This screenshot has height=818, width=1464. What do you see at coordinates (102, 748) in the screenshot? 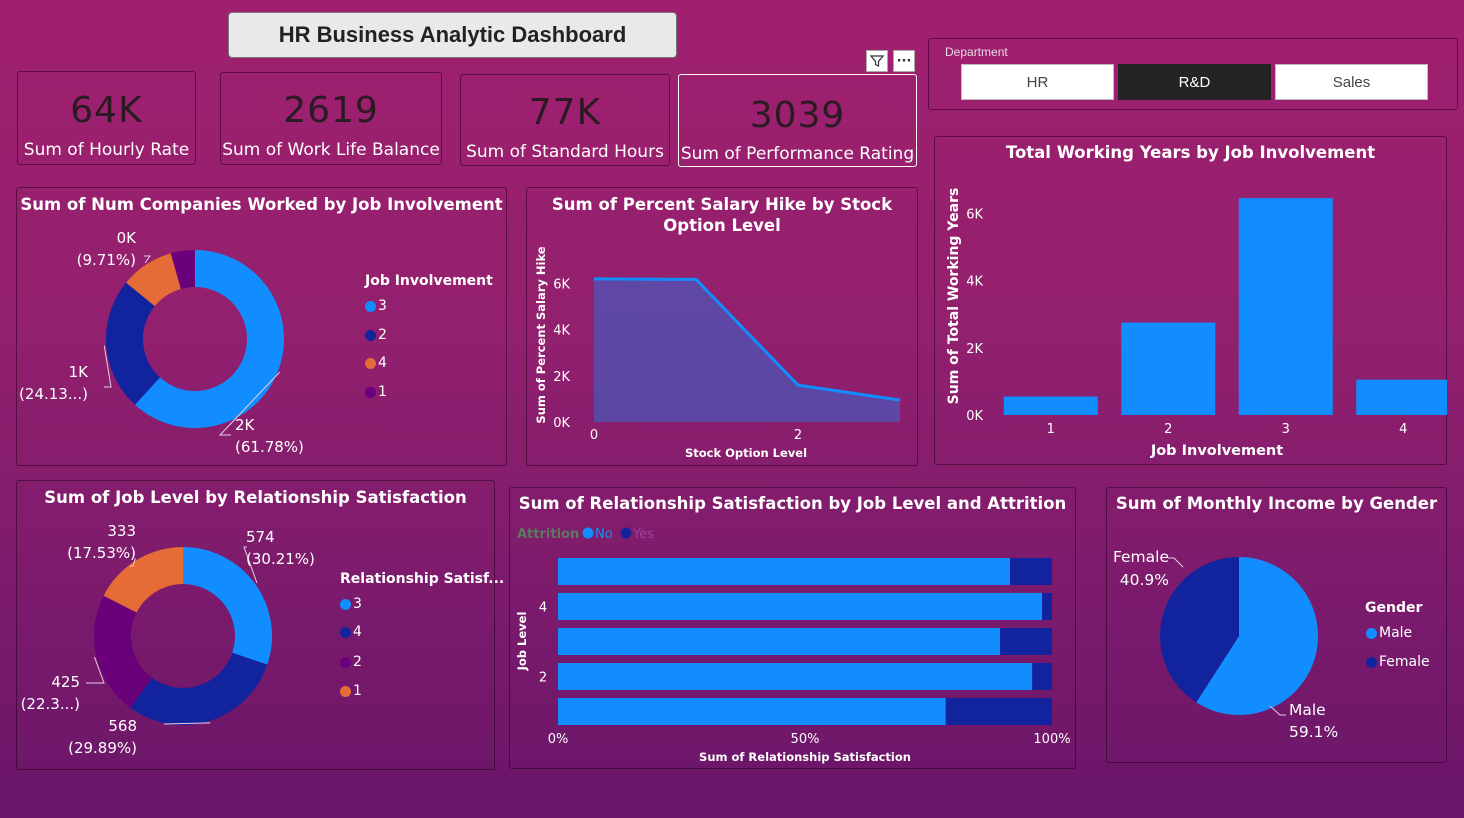
I see `data-label-pct: (29.89%)` at bounding box center [102, 748].